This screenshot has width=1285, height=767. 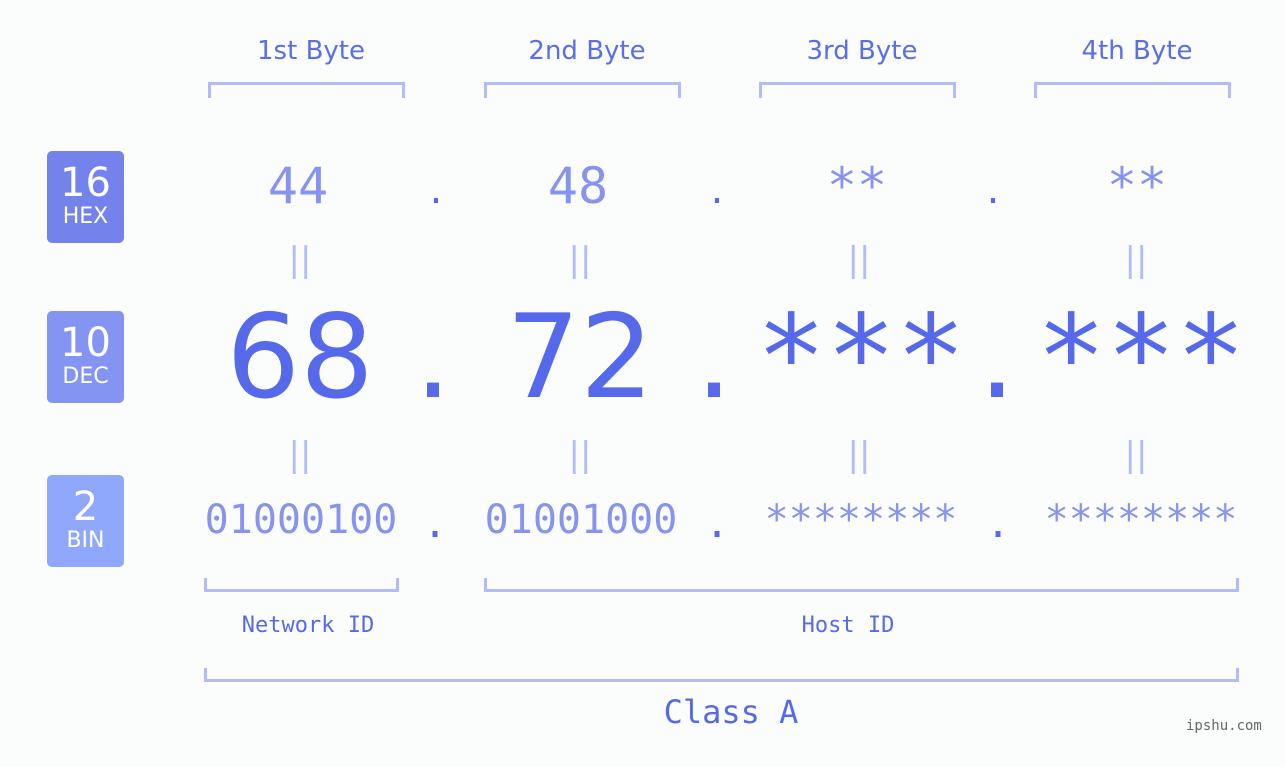 I want to click on dec-badge-label: DEC, so click(x=85, y=376).